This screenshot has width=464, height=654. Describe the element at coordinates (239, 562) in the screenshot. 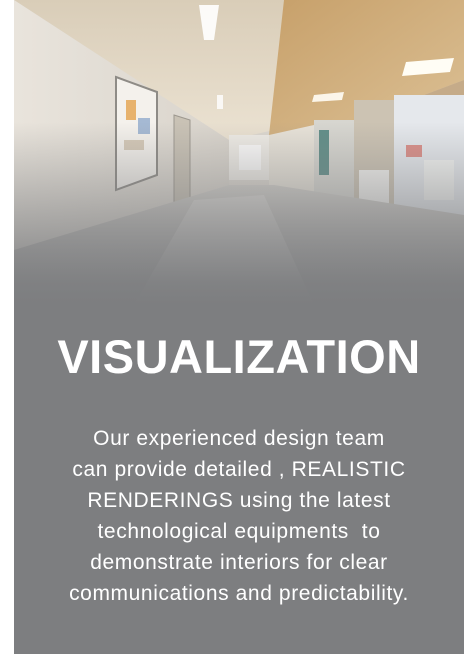

I see `description-line: demonstrate interiors for clear` at that location.